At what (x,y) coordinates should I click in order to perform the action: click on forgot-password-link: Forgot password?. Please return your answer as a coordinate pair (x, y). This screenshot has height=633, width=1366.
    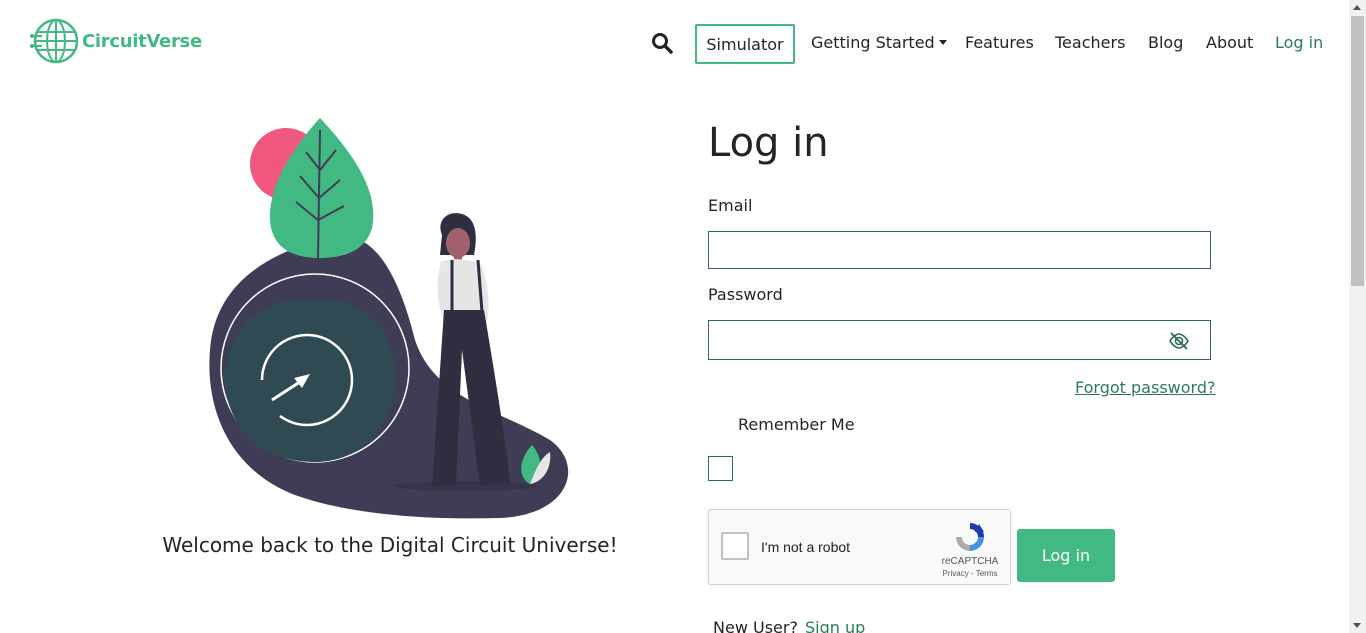
    Looking at the image, I should click on (1145, 387).